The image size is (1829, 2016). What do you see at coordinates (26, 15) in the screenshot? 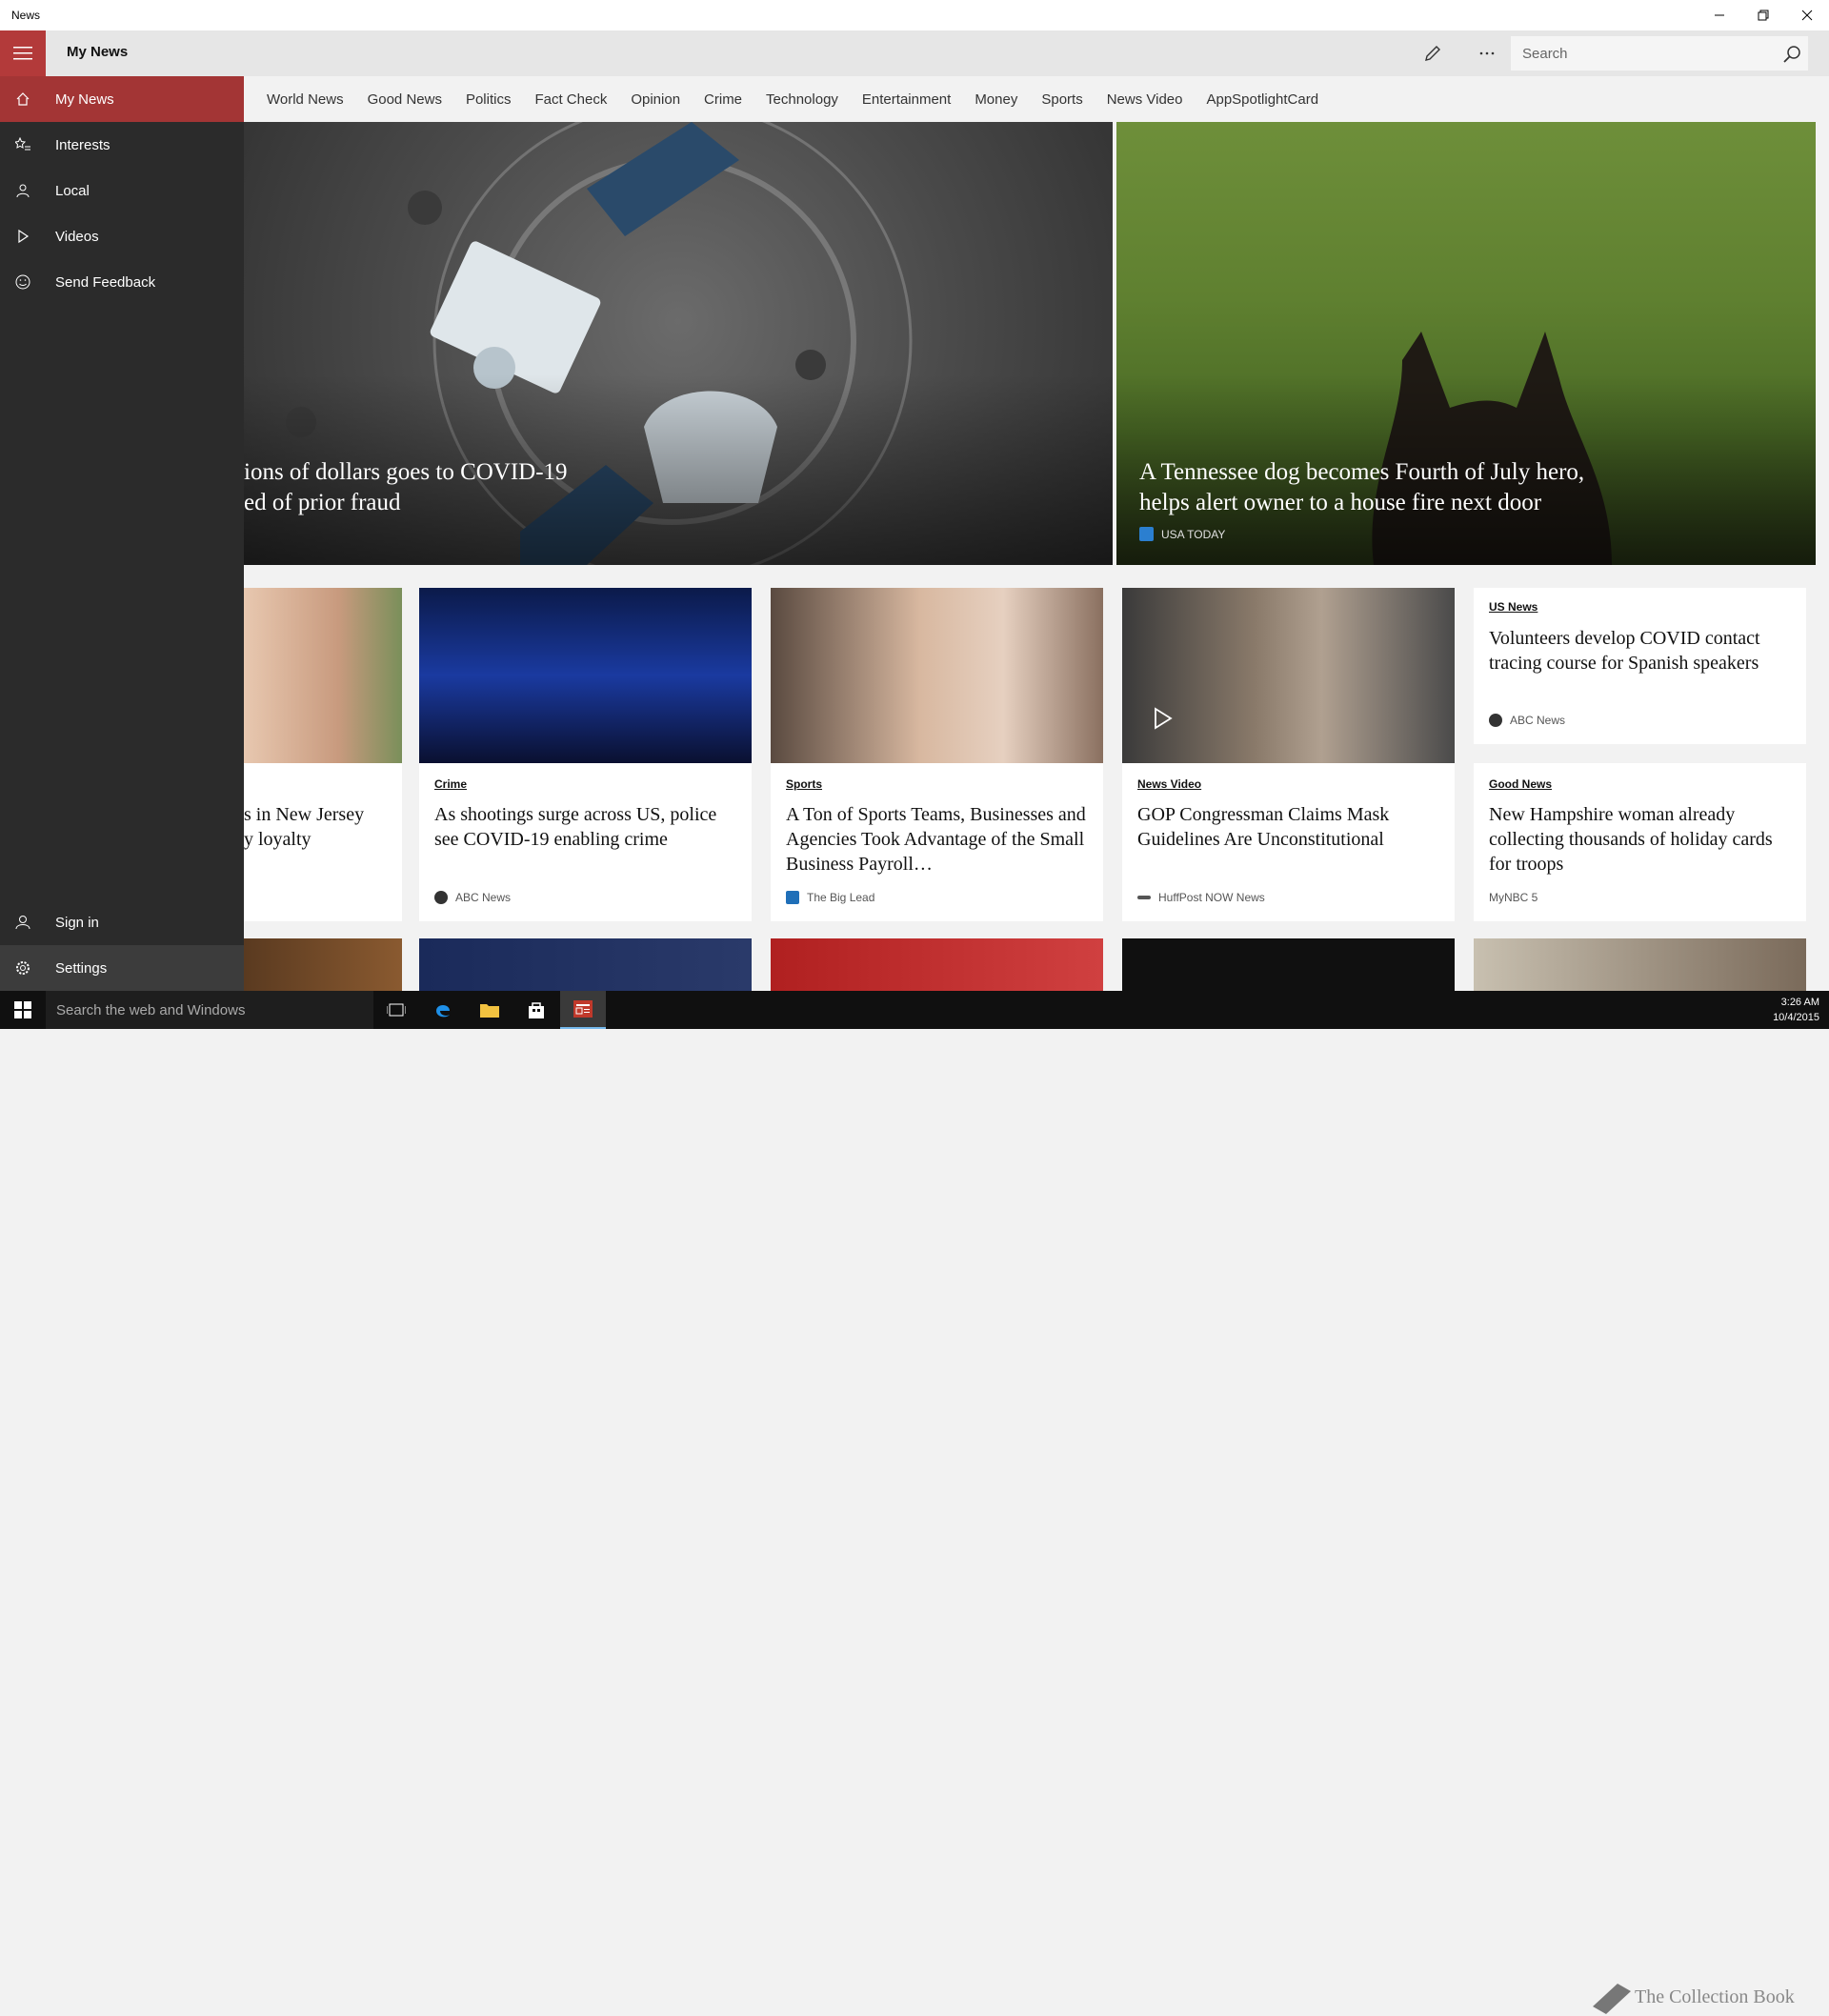
I see `window-title: News` at bounding box center [26, 15].